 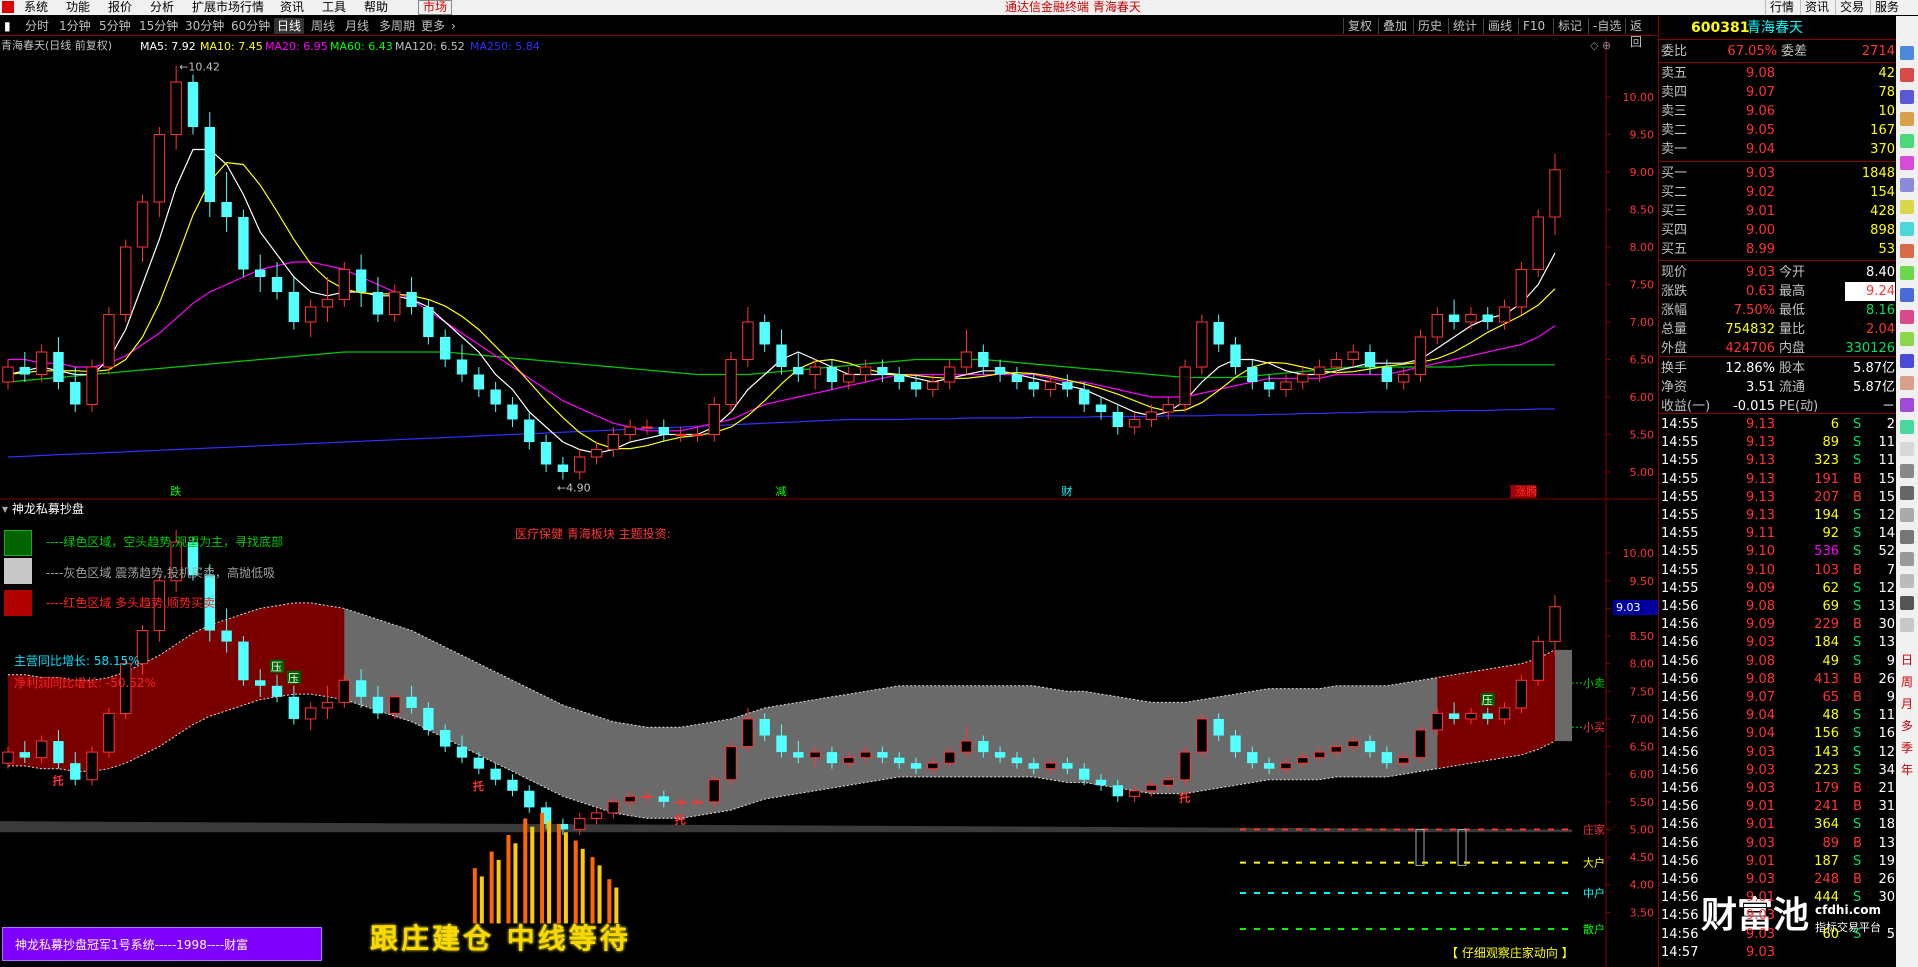 What do you see at coordinates (1606, 26) in the screenshot?
I see `tool-favorite: -自选` at bounding box center [1606, 26].